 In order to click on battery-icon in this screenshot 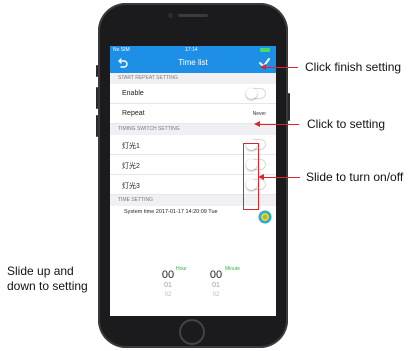, I will do `click(265, 50)`.